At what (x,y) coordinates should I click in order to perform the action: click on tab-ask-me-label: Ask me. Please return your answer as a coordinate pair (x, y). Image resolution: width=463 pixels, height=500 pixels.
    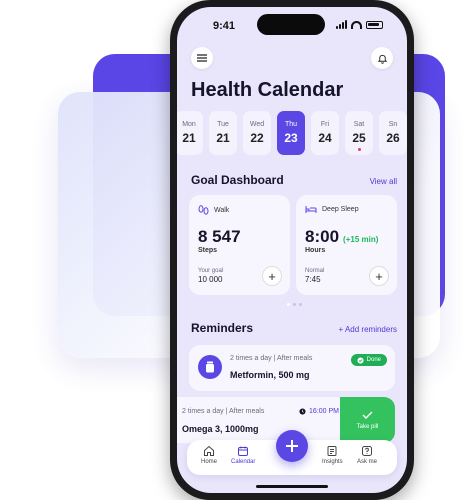
    Looking at the image, I should click on (367, 462).